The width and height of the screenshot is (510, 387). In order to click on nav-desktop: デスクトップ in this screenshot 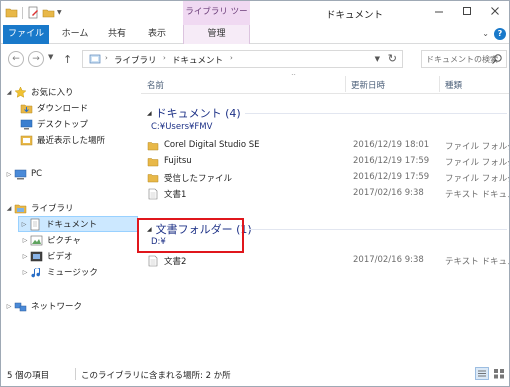, I will do `click(54, 124)`.